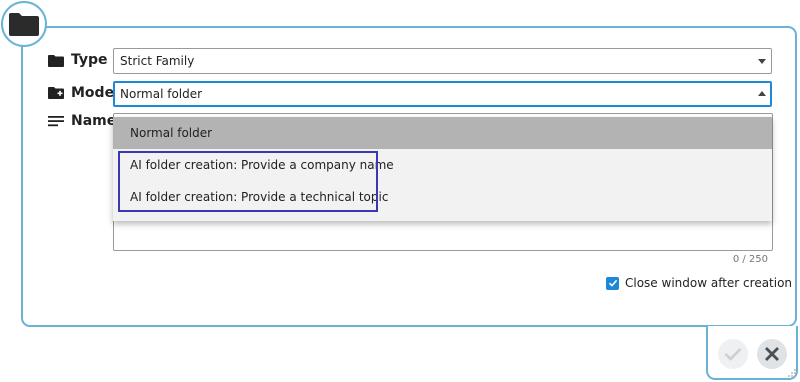 The image size is (800, 382). I want to click on name-label: Name, so click(94, 121).